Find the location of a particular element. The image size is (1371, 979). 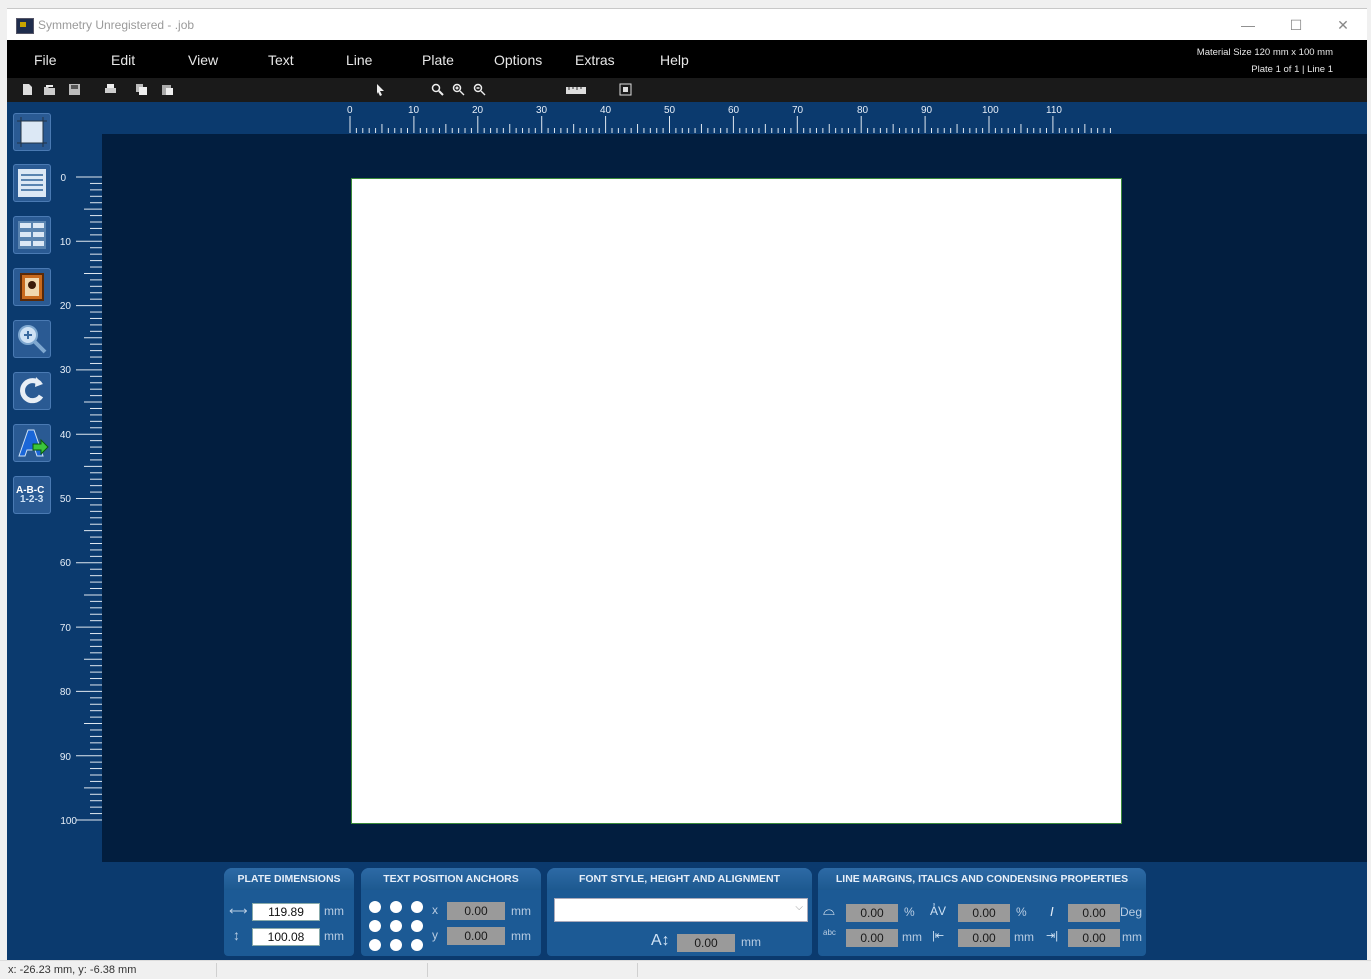

image-icon is located at coordinates (32, 287).